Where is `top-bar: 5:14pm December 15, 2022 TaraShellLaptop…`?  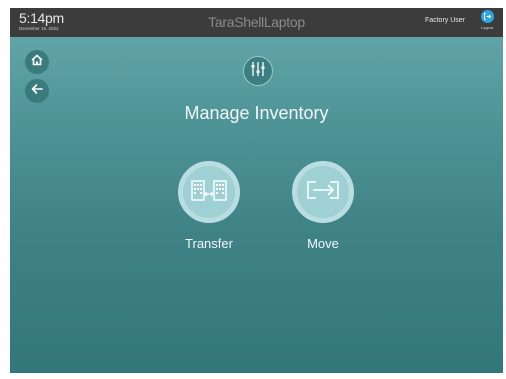
top-bar: 5:14pm December 15, 2022 TaraShellLaptop… is located at coordinates (256, 22).